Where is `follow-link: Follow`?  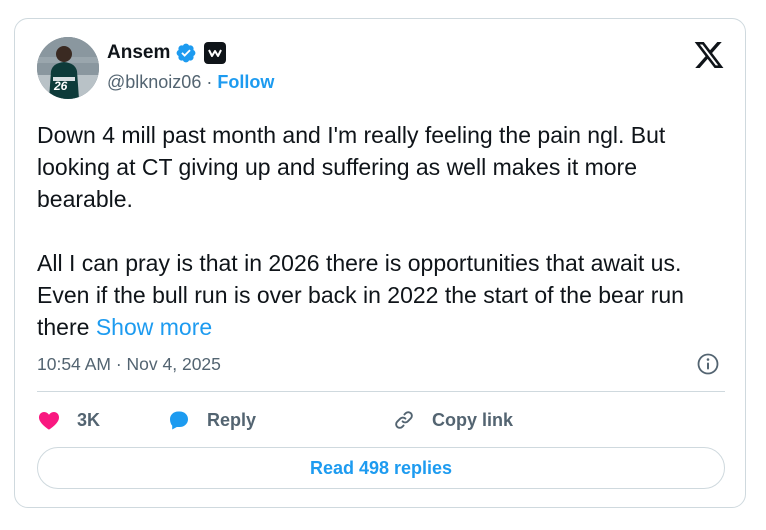
follow-link: Follow is located at coordinates (245, 82).